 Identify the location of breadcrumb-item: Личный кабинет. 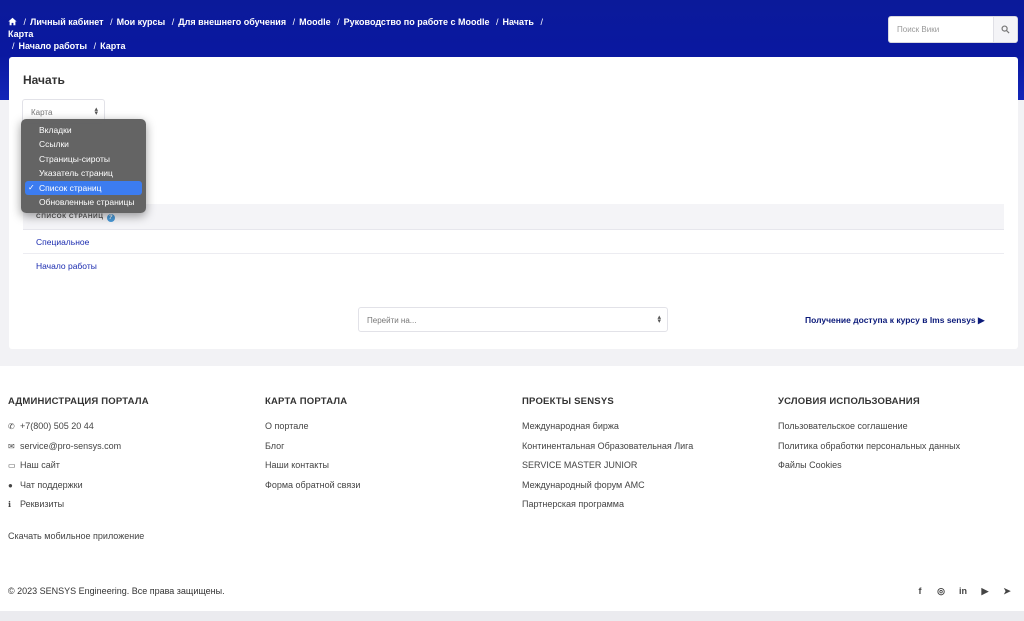
(67, 22).